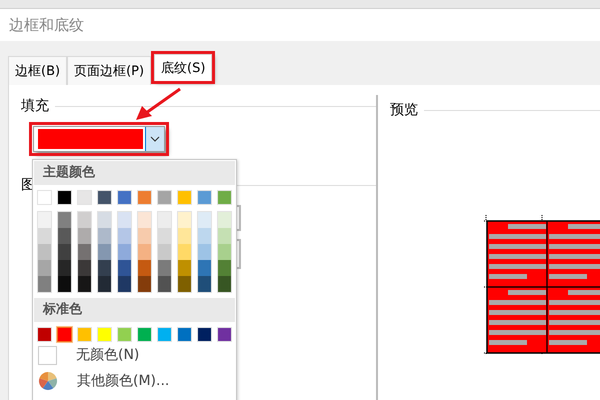 The width and height of the screenshot is (600, 400). Describe the element at coordinates (46, 25) in the screenshot. I see `window-title: 边框和底纹` at that location.